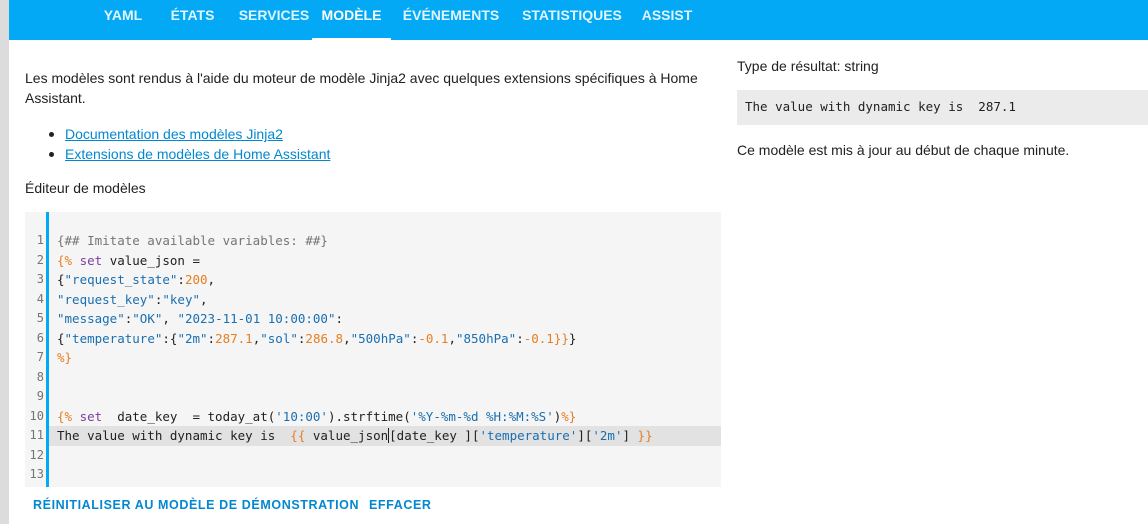 Image resolution: width=1148 pixels, height=524 pixels. Describe the element at coordinates (174, 134) in the screenshot. I see `jinja2-docs-link: Documentation des modèles Jinja2` at that location.